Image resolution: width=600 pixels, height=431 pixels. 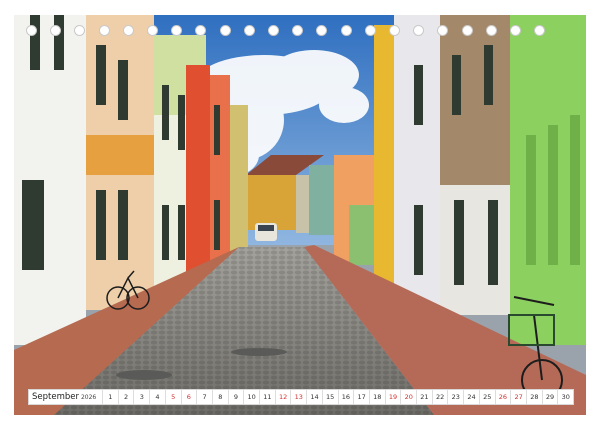 I want to click on calendar-day: 26, so click(x=502, y=397).